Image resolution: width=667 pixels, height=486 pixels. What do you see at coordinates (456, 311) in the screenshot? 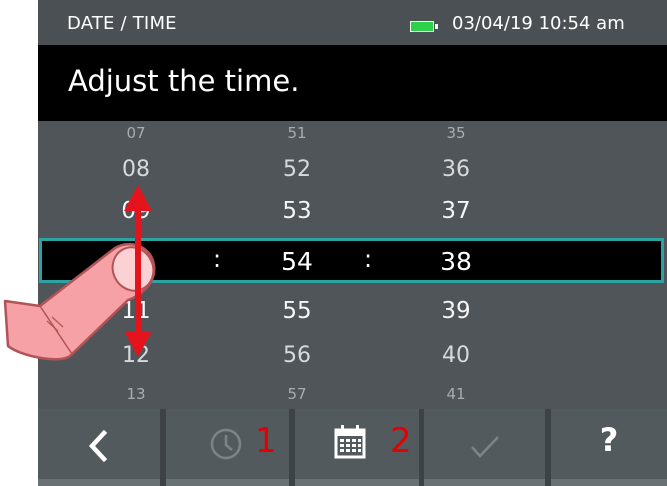
I see `second-option: 39` at bounding box center [456, 311].